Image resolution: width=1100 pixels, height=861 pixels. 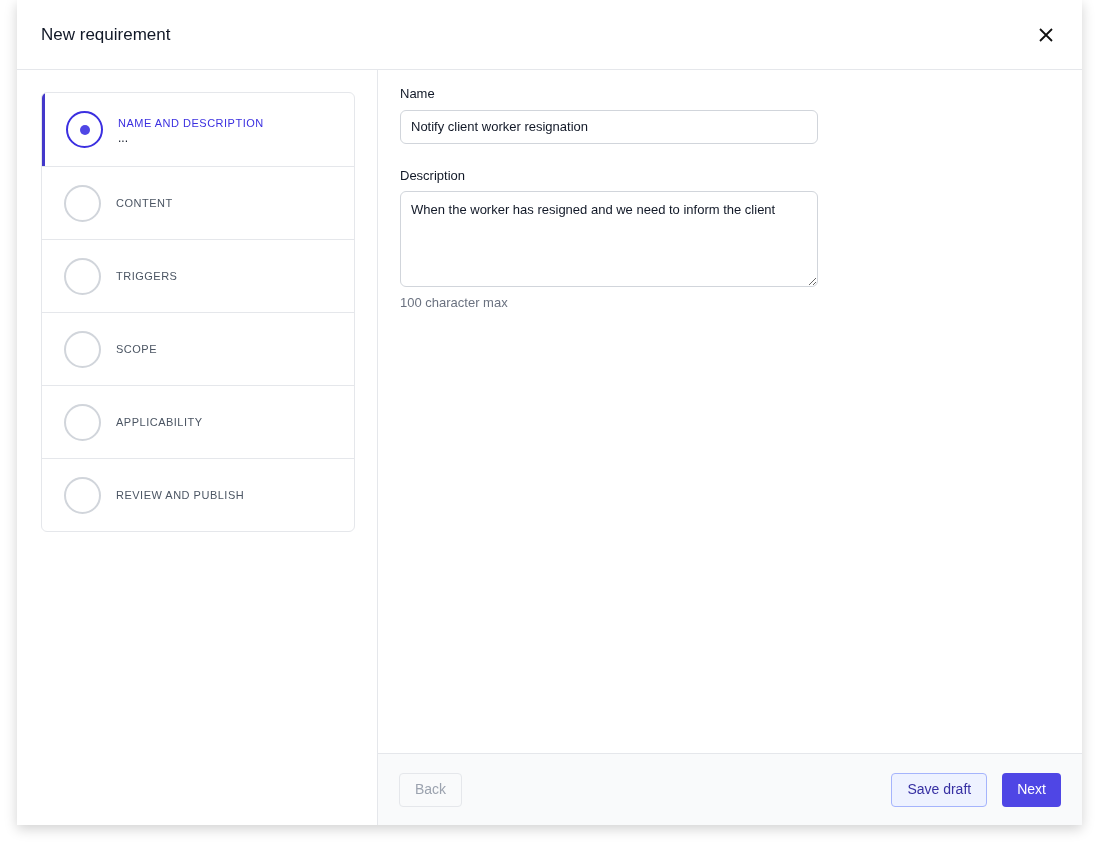 I want to click on radio-selected-icon, so click(x=84, y=129).